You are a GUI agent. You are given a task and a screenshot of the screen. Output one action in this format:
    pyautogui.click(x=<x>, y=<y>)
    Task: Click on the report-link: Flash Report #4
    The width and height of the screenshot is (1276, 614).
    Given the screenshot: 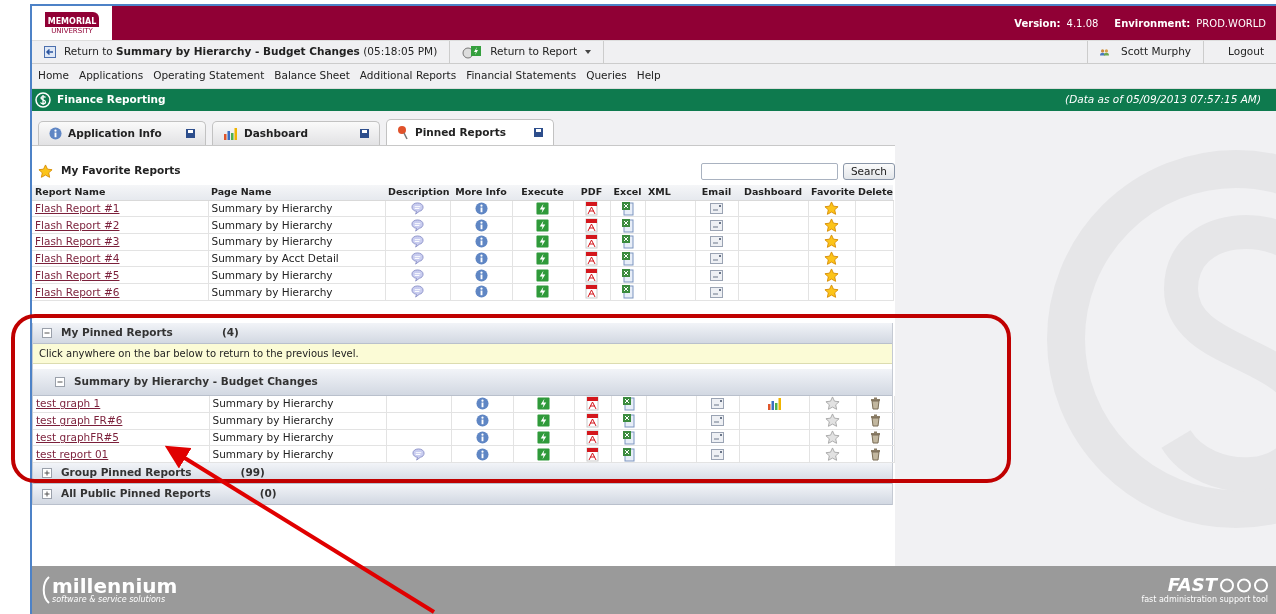 What is the action you would take?
    pyautogui.click(x=77, y=258)
    